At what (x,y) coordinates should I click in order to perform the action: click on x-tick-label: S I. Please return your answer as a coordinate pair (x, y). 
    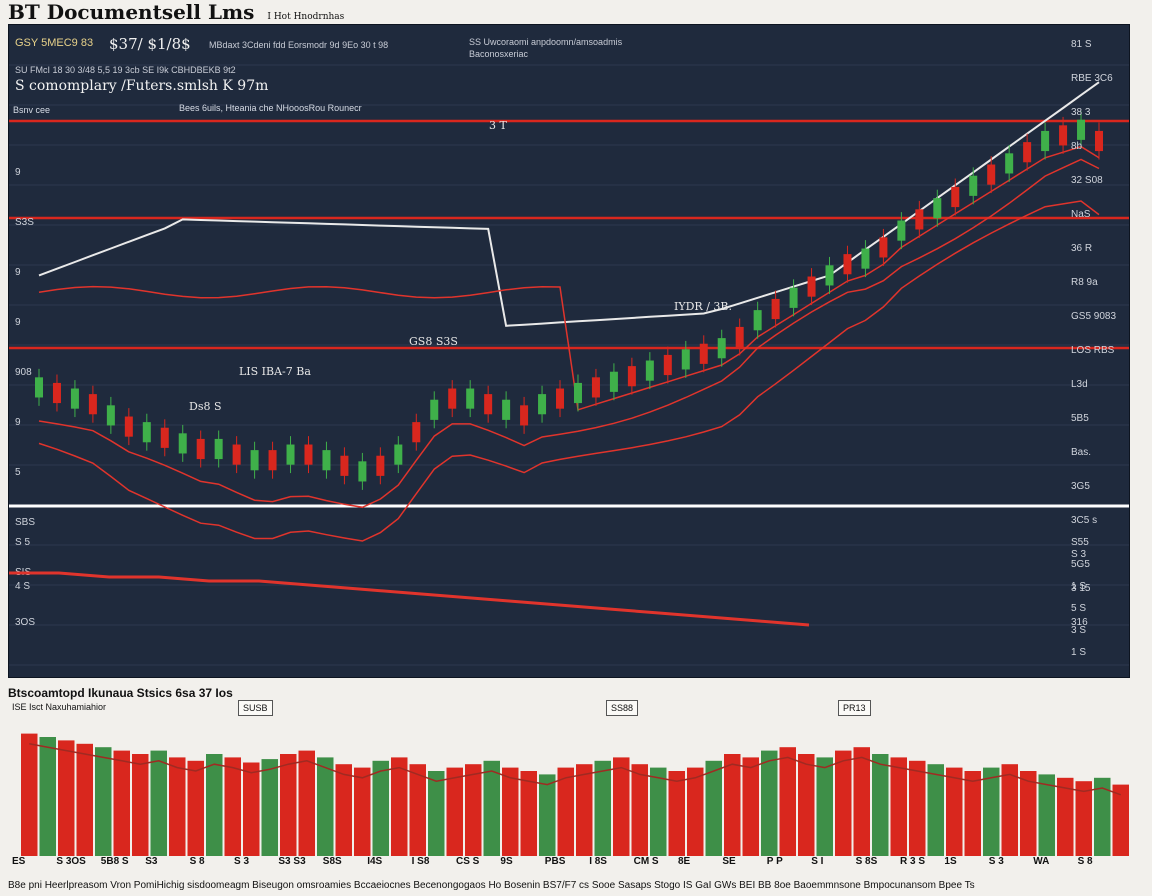
    Looking at the image, I should click on (817, 861).